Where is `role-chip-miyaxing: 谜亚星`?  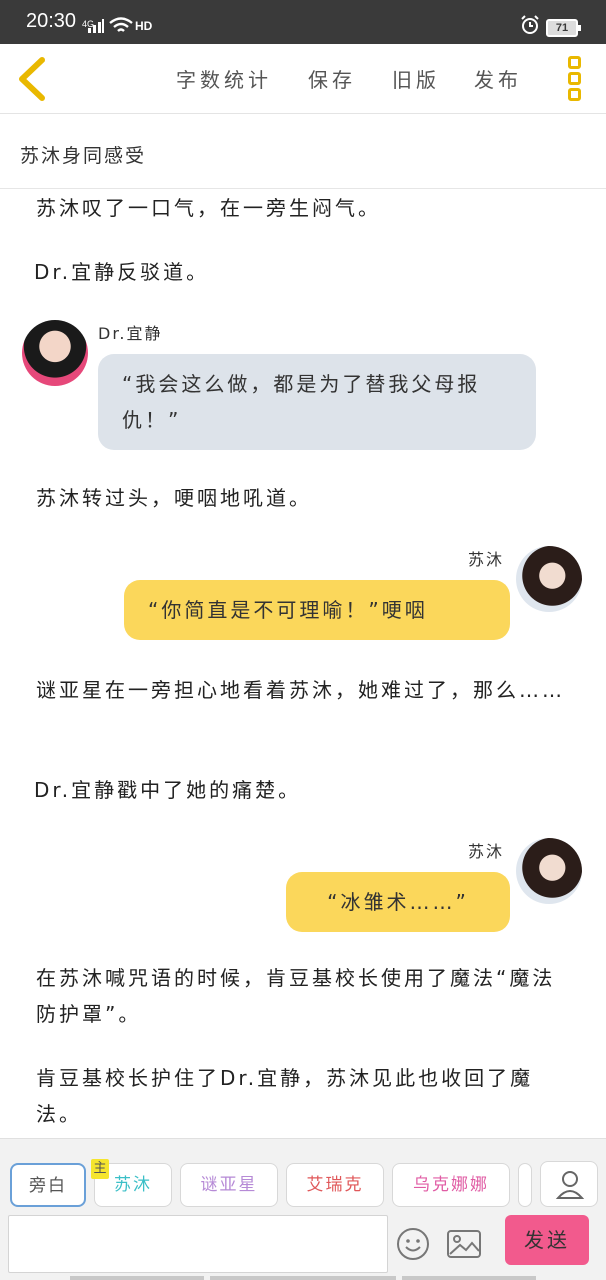 role-chip-miyaxing: 谜亚星 is located at coordinates (229, 1185).